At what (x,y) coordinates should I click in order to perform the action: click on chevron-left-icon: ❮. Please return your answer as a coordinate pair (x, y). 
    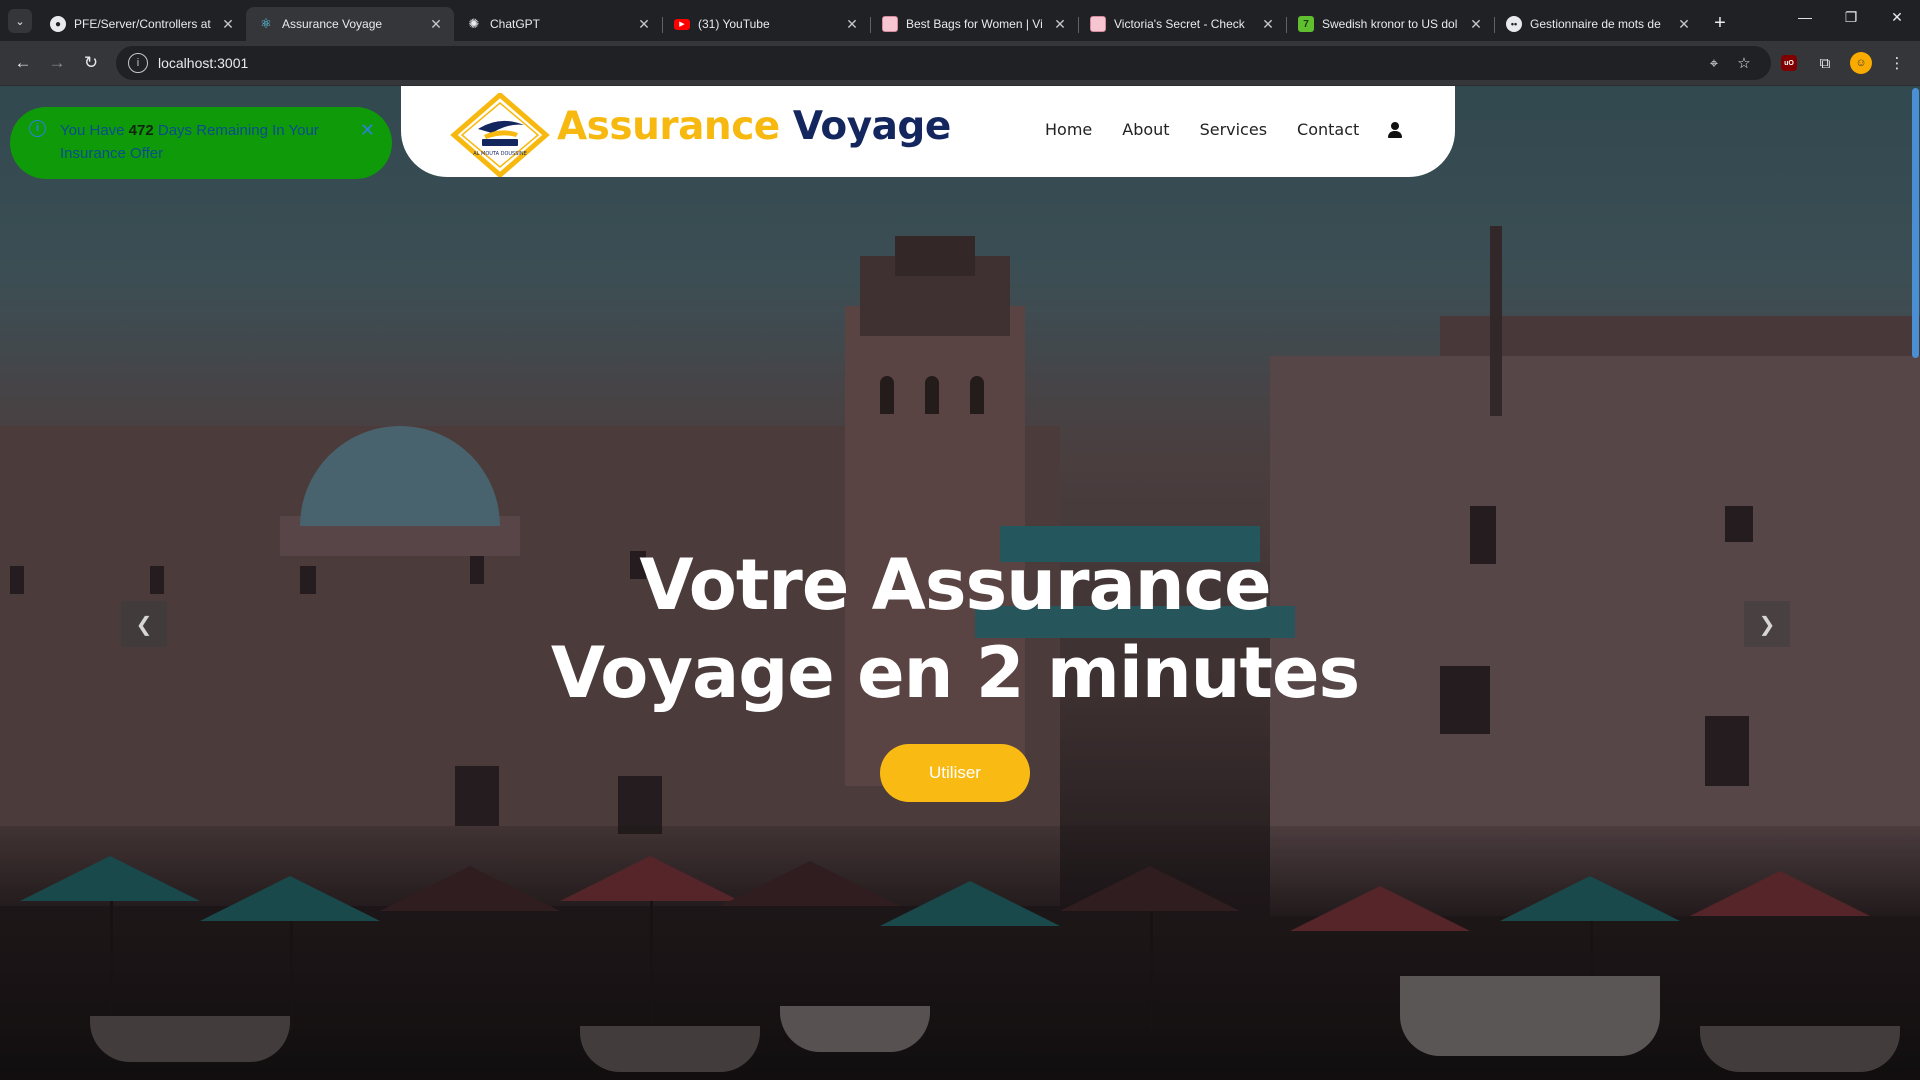
    Looking at the image, I should click on (144, 624).